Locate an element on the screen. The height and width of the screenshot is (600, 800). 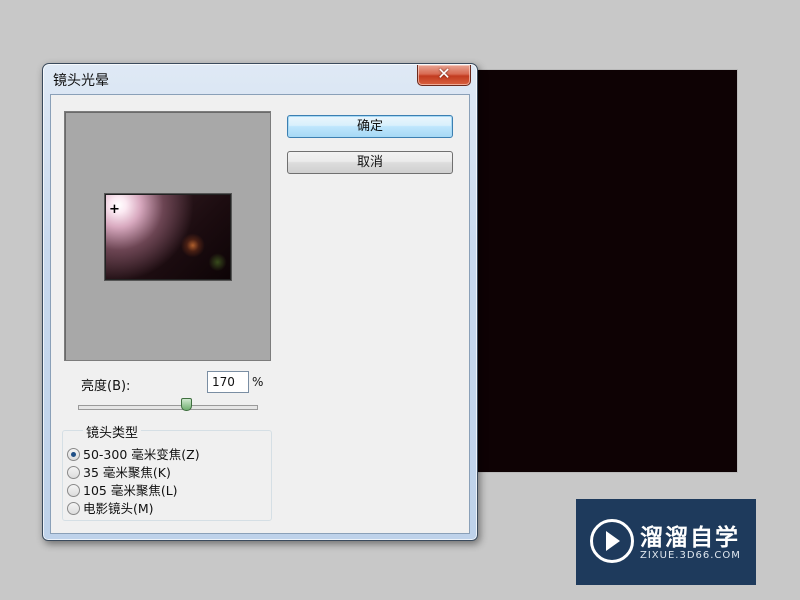
lens-option-movie: 电影镜头(M) is located at coordinates (110, 507).